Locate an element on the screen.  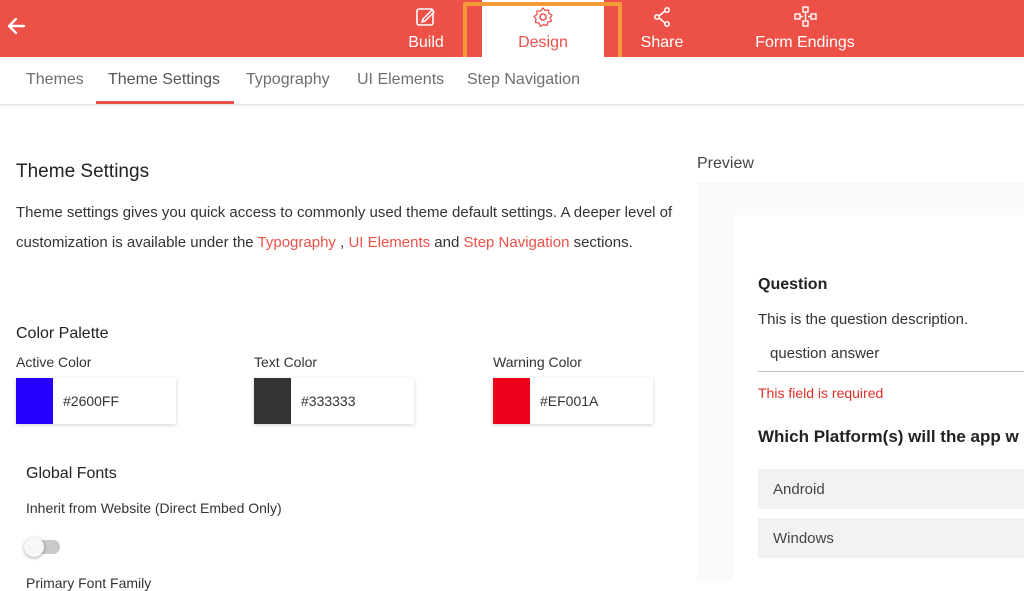
preview-answer-input: question answer is located at coordinates (891, 355).